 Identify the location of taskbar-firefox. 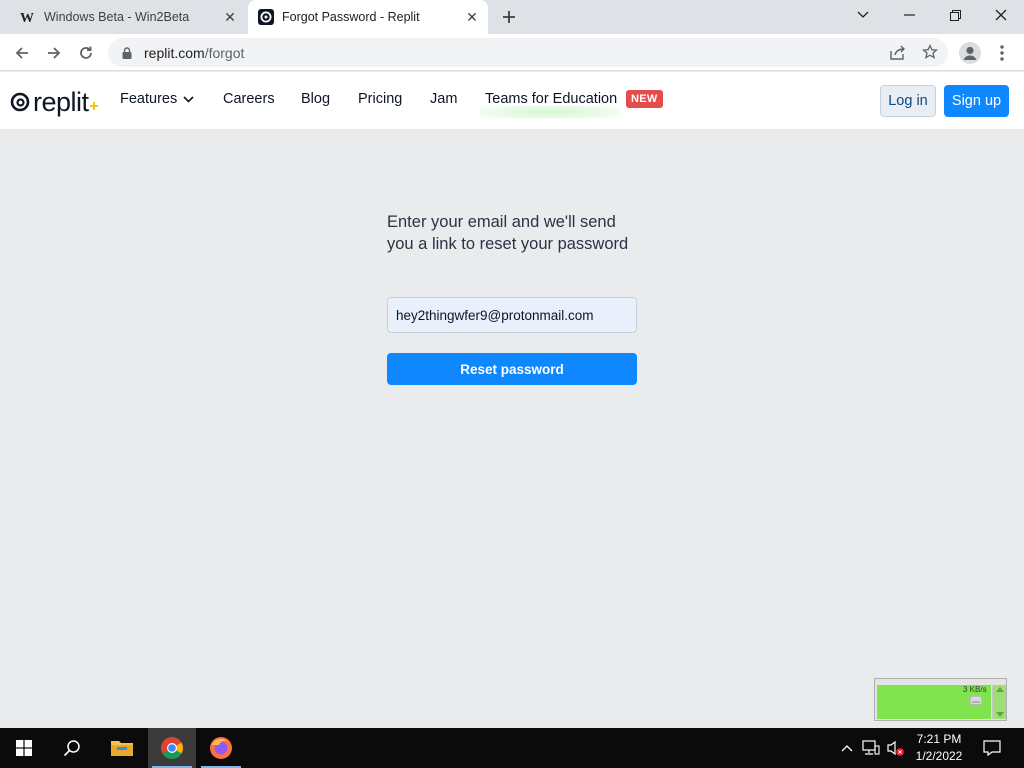
(221, 748).